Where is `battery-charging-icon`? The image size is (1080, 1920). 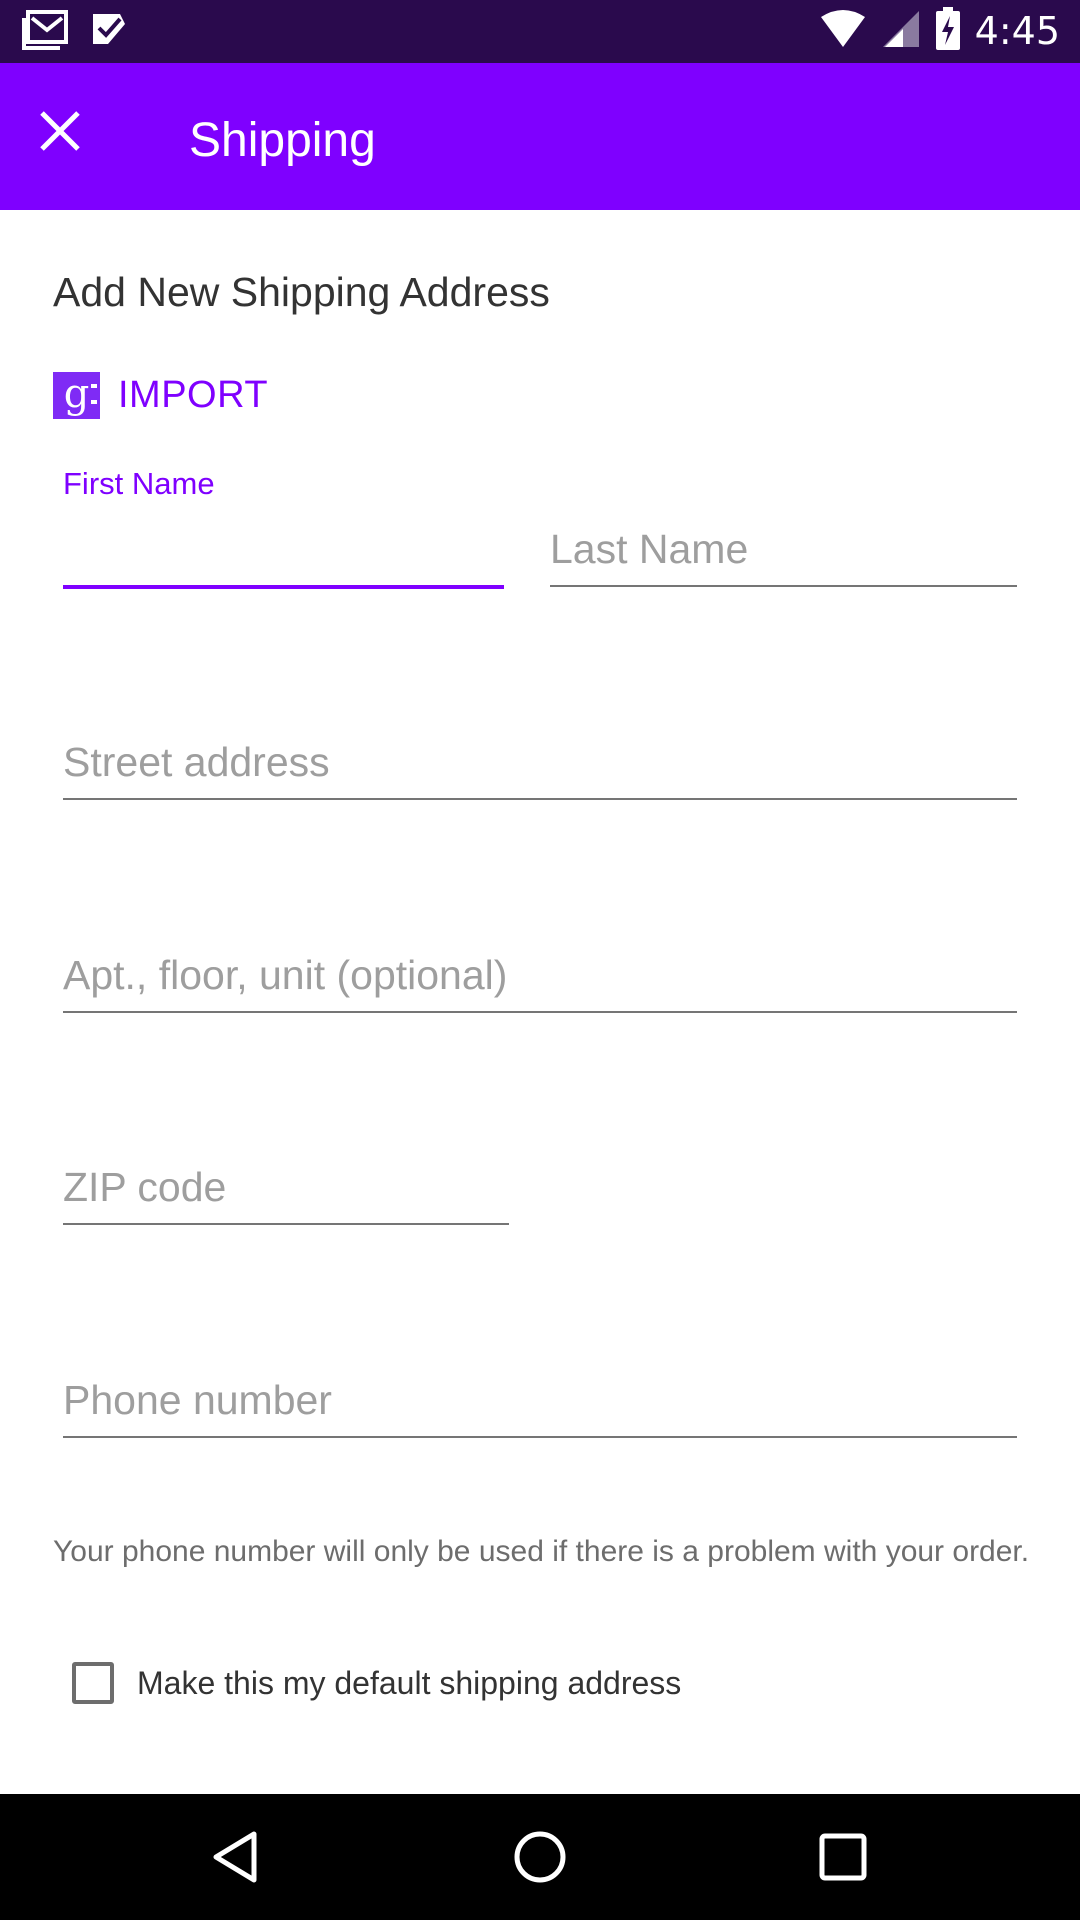 battery-charging-icon is located at coordinates (948, 31).